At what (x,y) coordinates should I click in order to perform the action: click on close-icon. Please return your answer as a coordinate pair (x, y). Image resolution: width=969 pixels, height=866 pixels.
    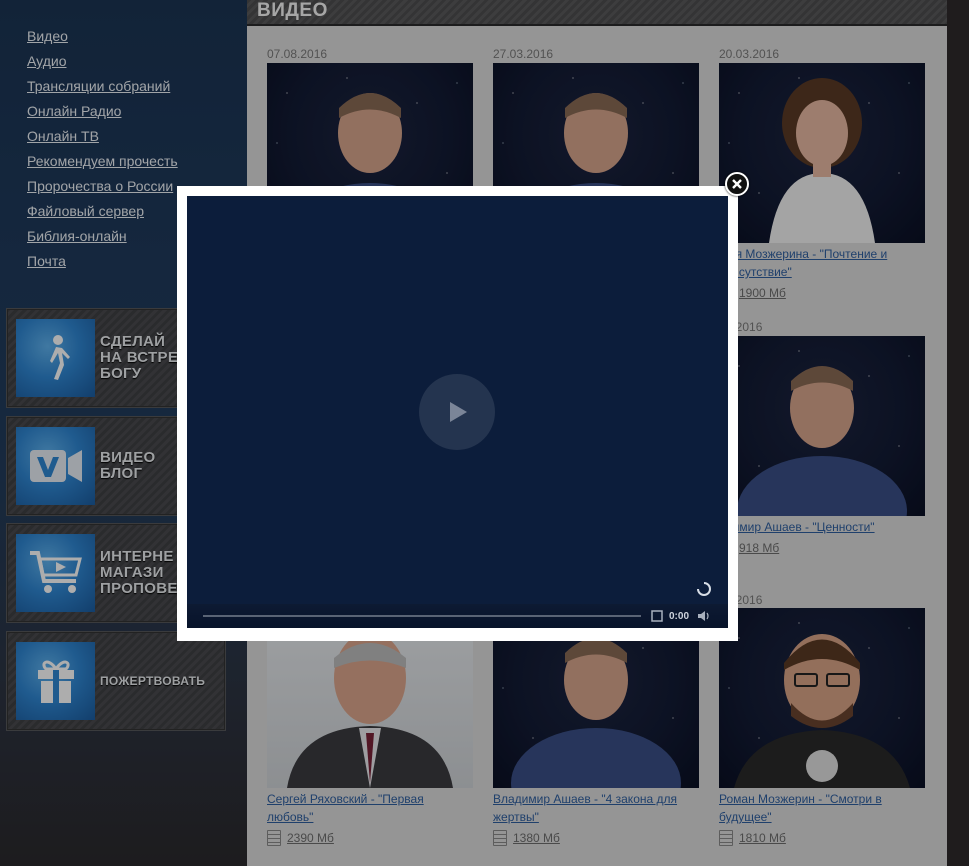
    Looking at the image, I should click on (737, 184).